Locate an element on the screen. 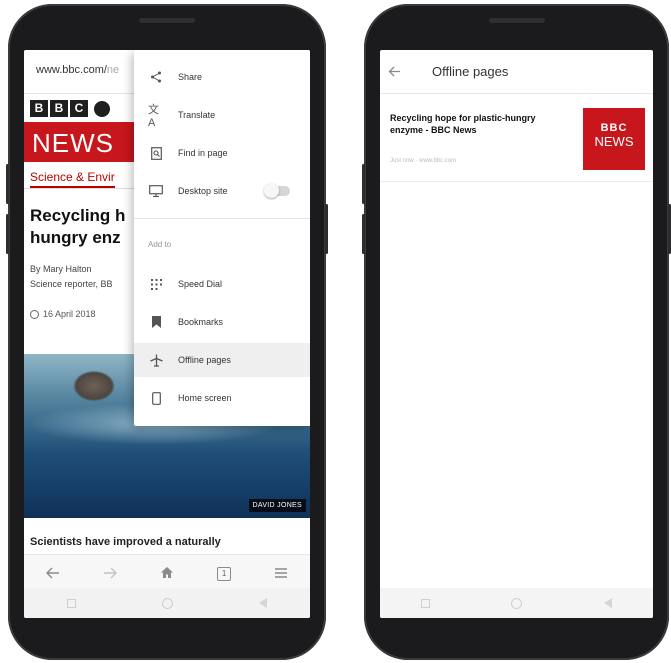 Image resolution: width=671 pixels, height=663 pixels. menu-divider is located at coordinates (222, 218).